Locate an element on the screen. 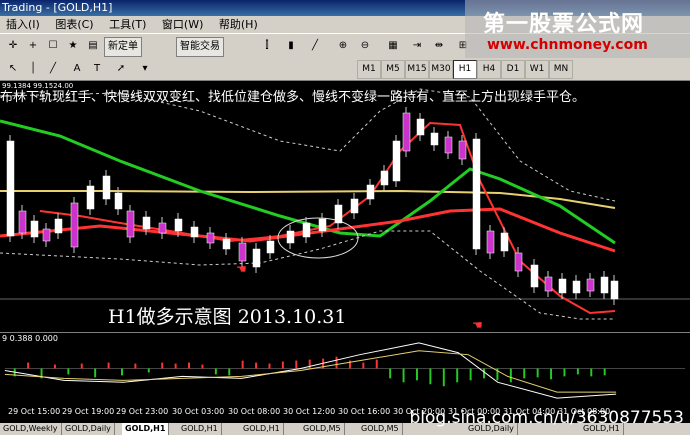 Image resolution: width=690 pixels, height=435 pixels. chart-caption: H1做多示意图 2013.10.31 is located at coordinates (227, 317).